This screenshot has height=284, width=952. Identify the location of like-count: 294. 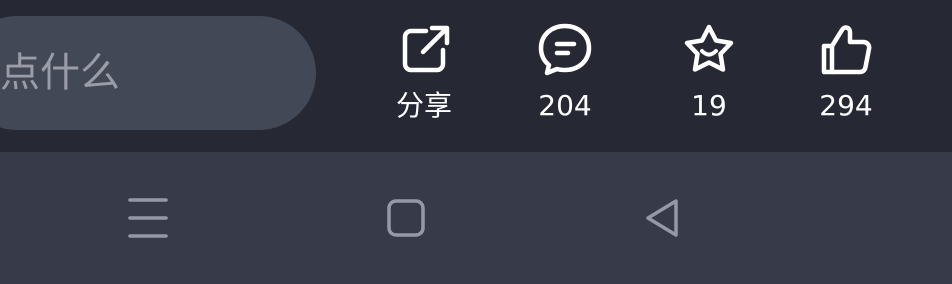
(846, 105).